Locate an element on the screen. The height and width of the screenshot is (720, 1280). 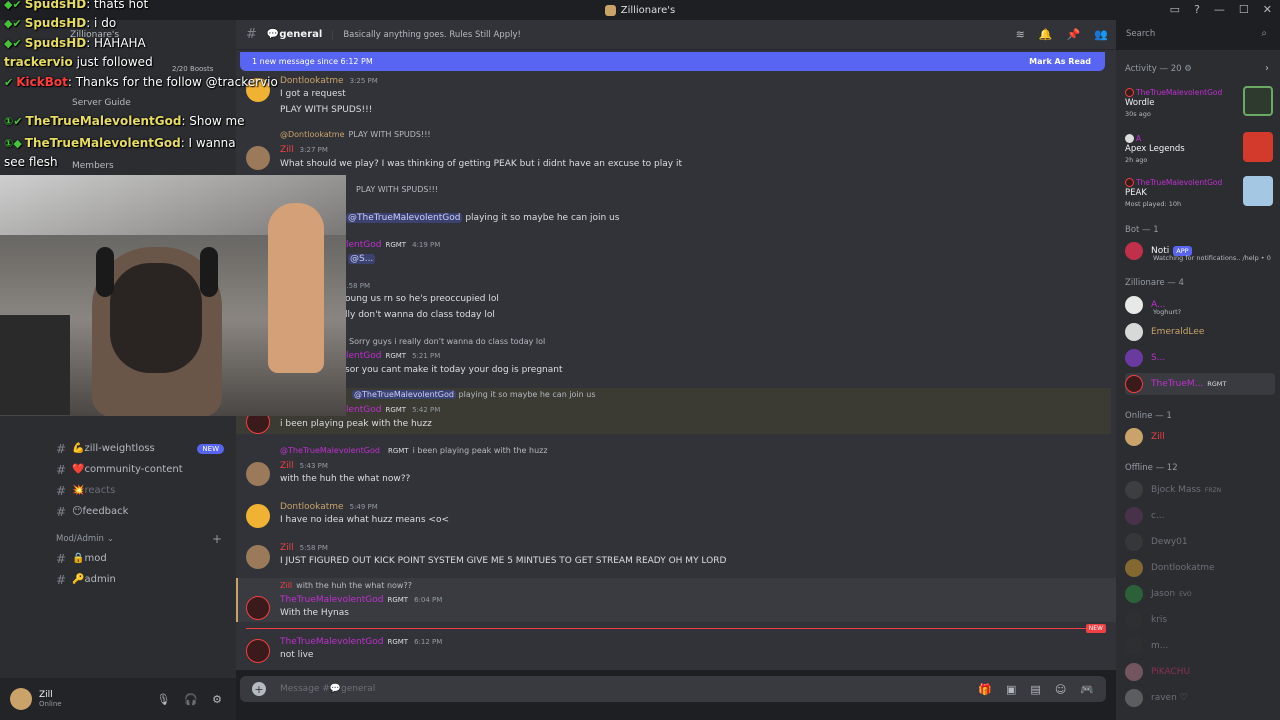
close-button: ✕ is located at coordinates (1267, 9).